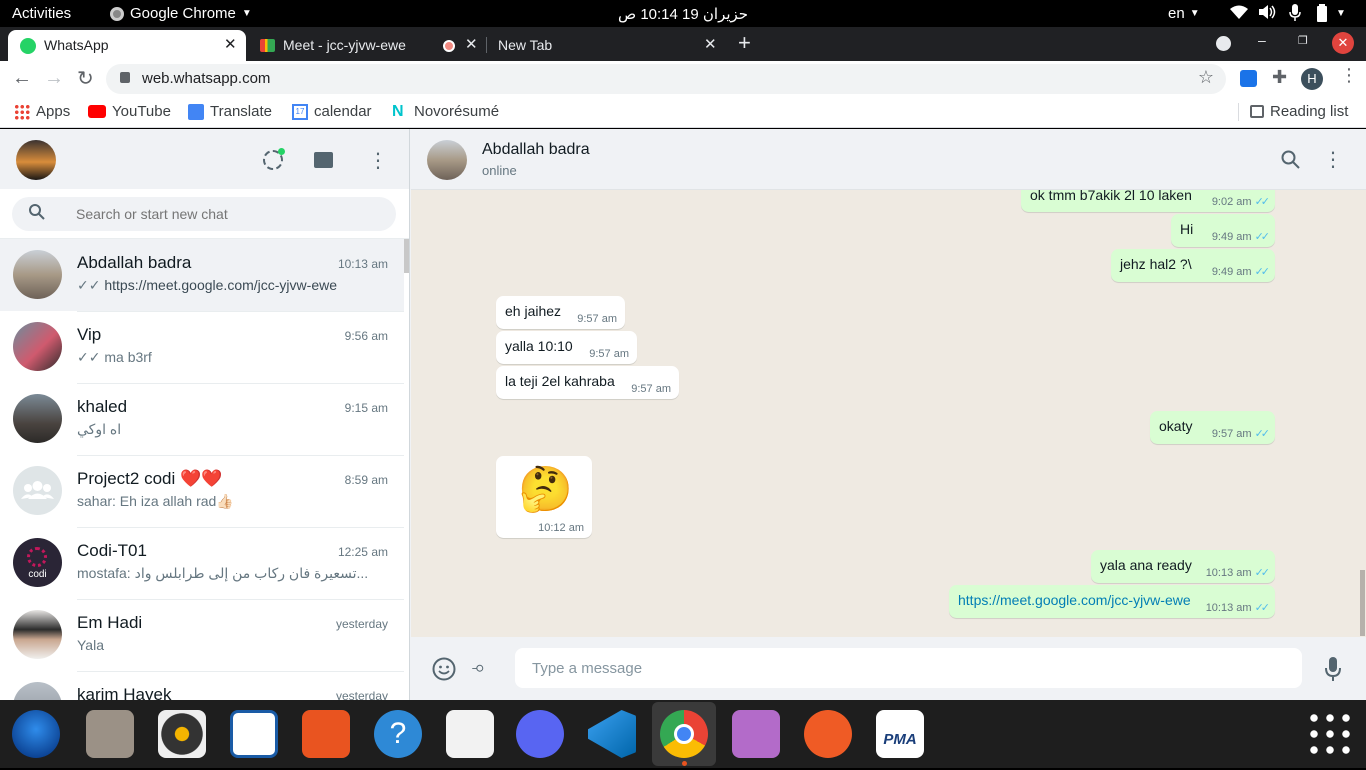 Image resolution: width=1366 pixels, height=770 pixels. I want to click on software-icon, so click(326, 734).